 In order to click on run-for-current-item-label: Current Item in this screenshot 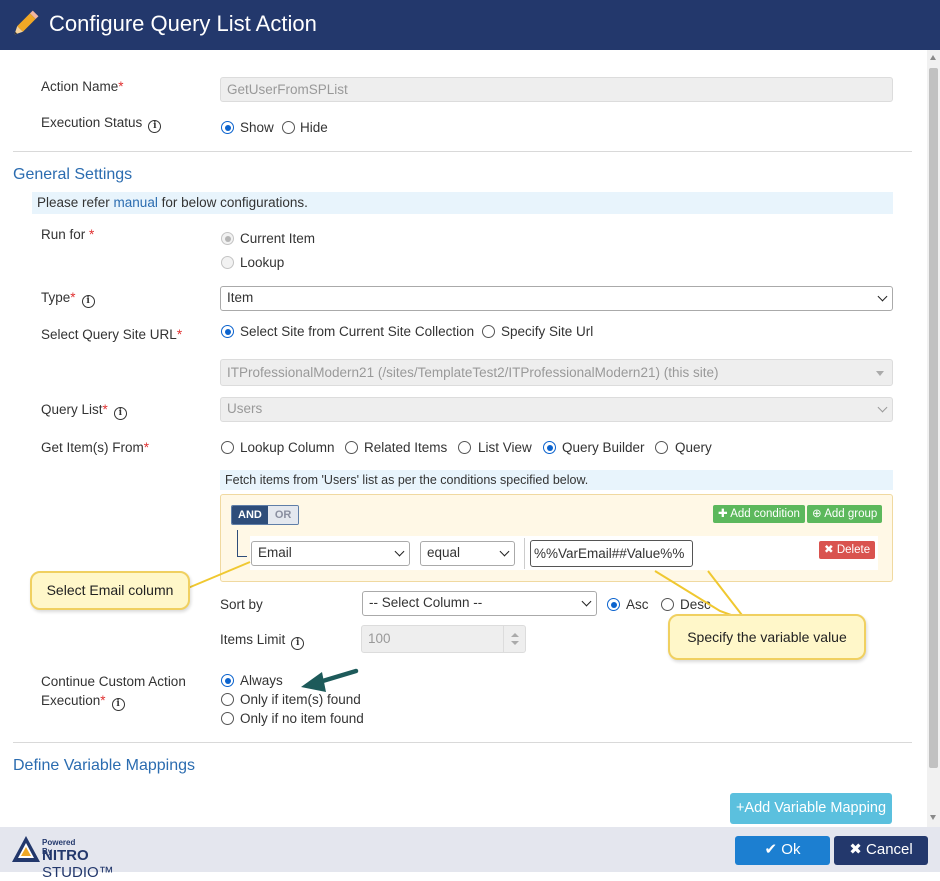, I will do `click(278, 238)`.